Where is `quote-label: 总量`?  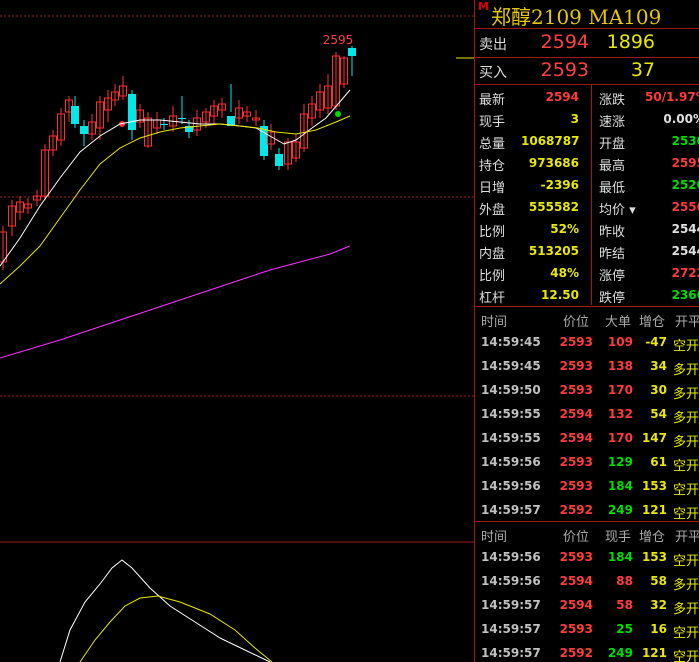
quote-label: 总量 is located at coordinates (492, 144).